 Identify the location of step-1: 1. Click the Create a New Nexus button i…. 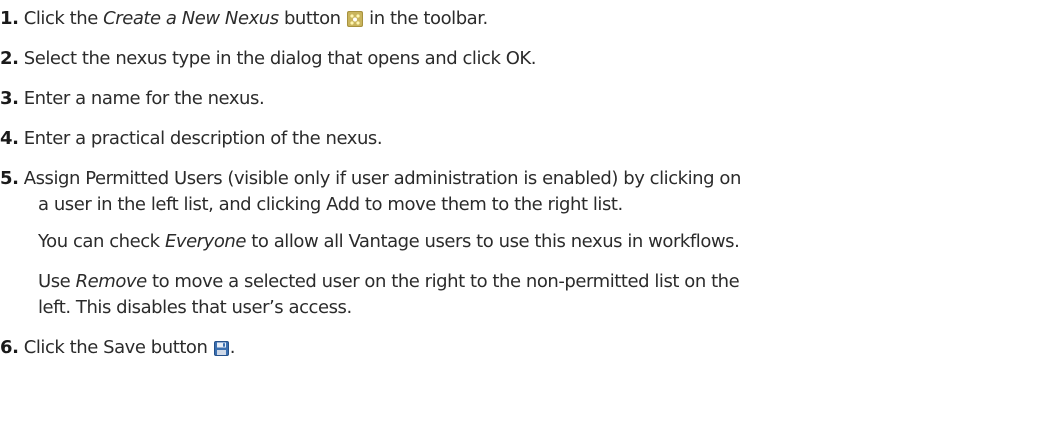
(244, 20).